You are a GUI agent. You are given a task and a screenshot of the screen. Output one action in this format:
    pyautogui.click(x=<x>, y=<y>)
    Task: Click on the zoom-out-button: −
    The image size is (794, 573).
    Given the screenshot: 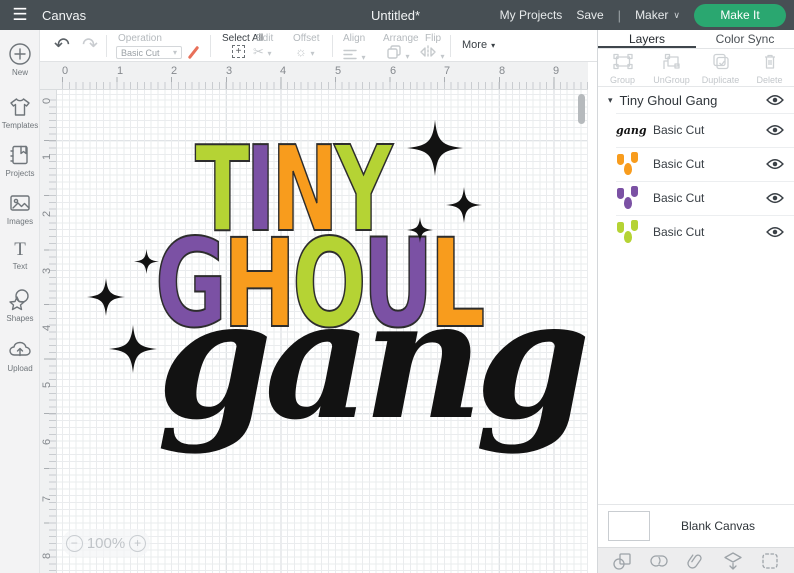 What is the action you would take?
    pyautogui.click(x=74, y=543)
    